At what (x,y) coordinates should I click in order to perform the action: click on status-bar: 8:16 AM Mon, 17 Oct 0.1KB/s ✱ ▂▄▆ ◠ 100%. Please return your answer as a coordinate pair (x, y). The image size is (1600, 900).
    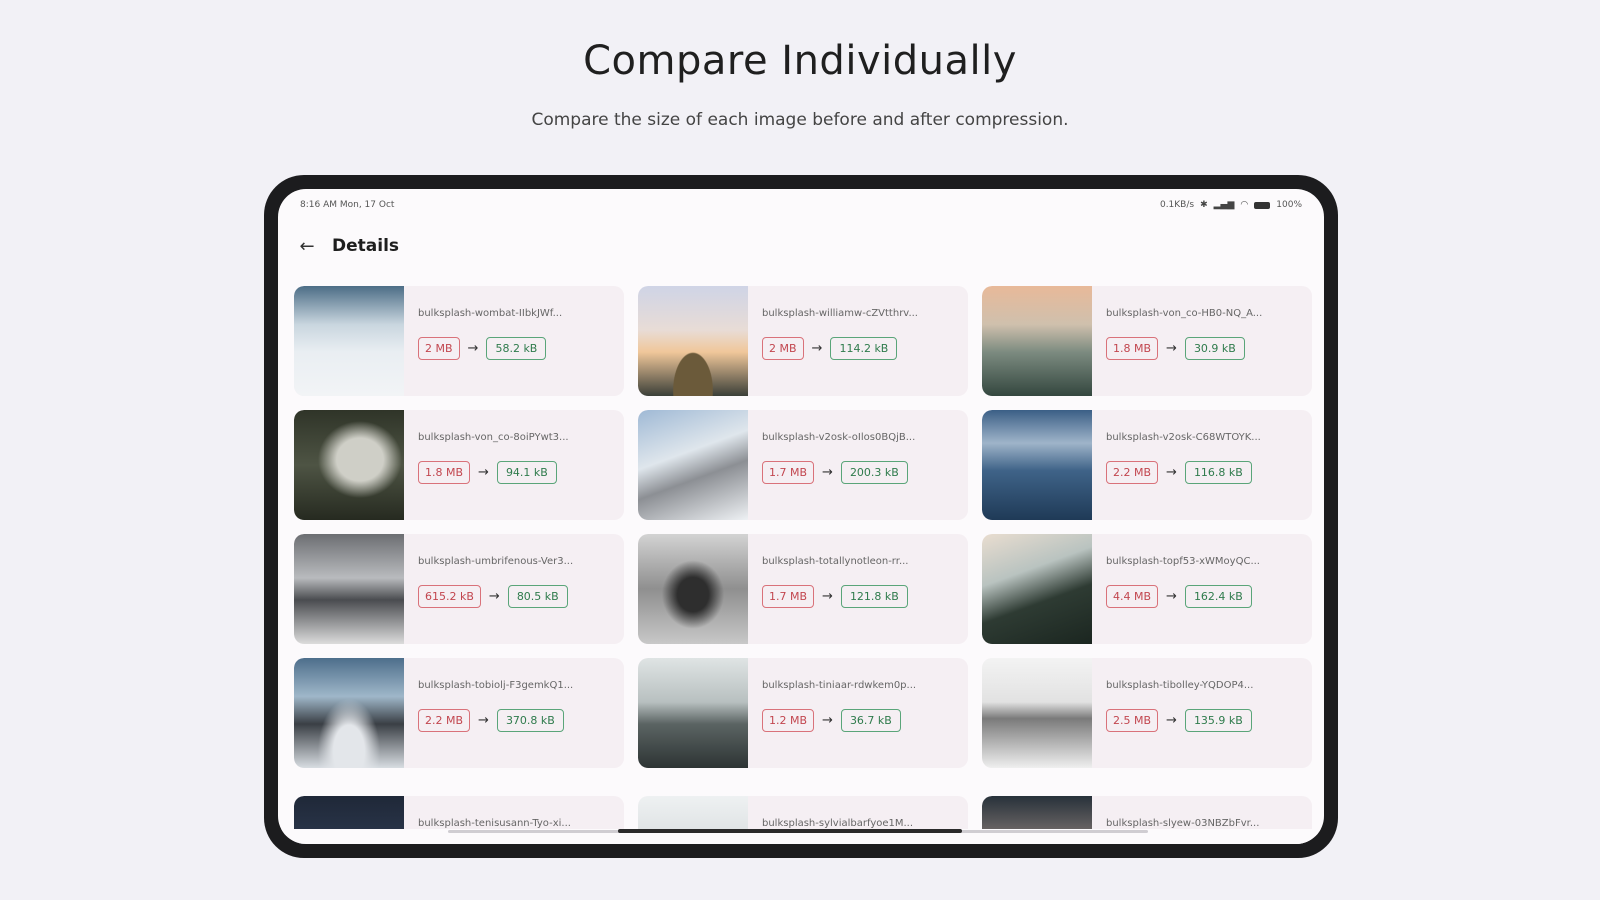
    Looking at the image, I should click on (801, 205).